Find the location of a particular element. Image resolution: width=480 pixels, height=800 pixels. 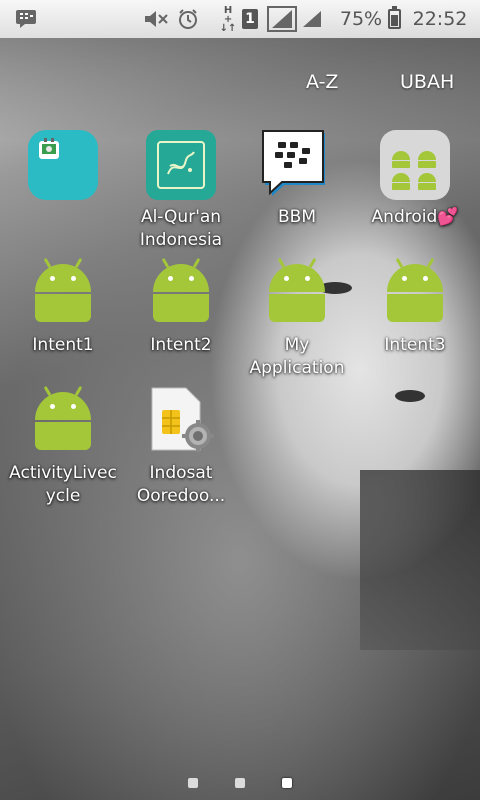

battery-percent: 75% is located at coordinates (361, 19).